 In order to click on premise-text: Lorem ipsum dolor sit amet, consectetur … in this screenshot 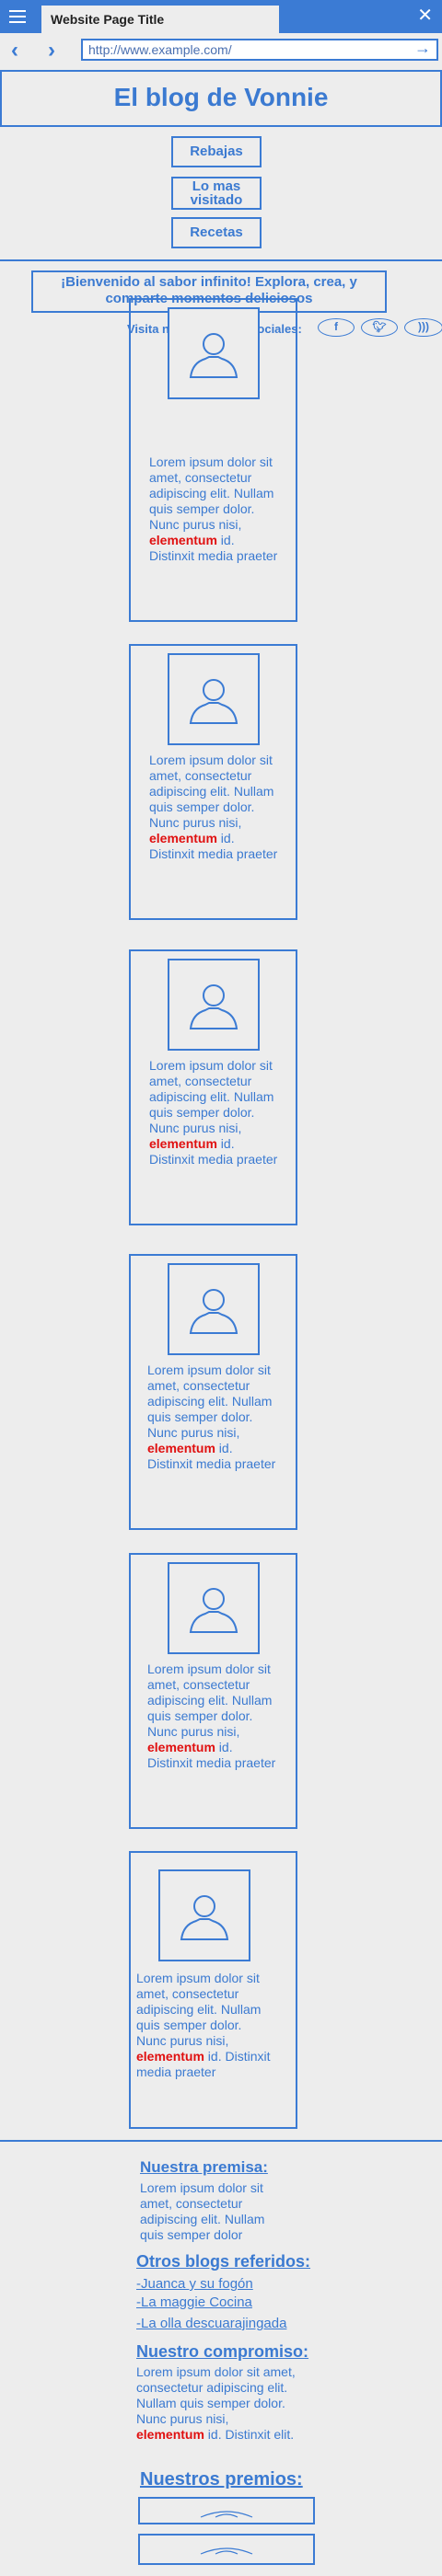, I will do `click(202, 2211)`.